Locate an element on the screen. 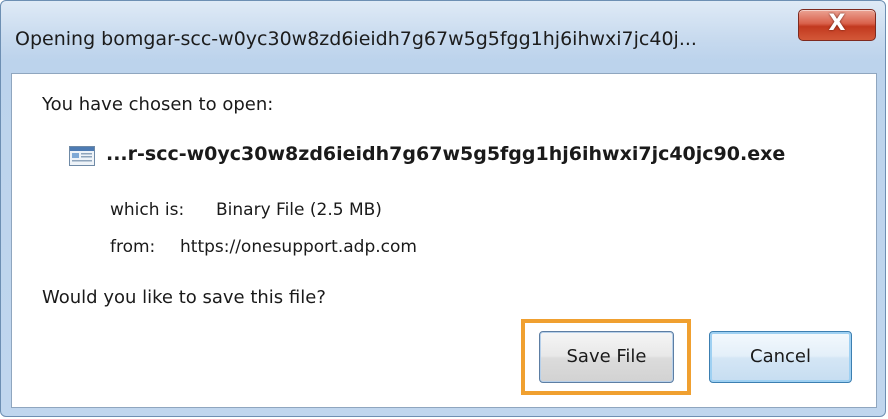 Image resolution: width=888 pixels, height=419 pixels. open-prompt: You have chosen to open: is located at coordinates (158, 104).